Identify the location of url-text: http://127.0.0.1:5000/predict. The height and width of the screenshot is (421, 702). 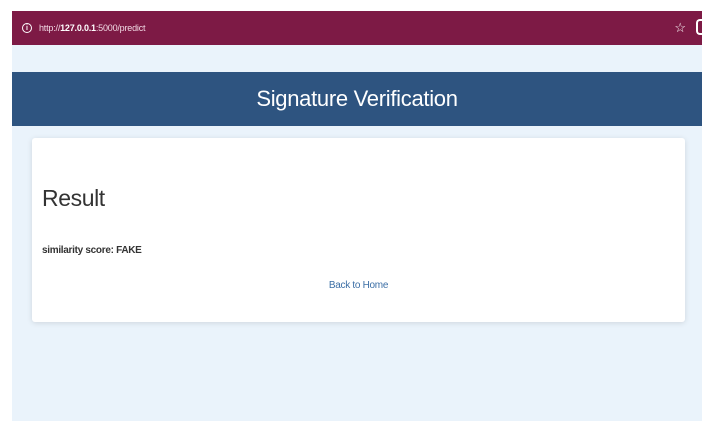
(92, 28).